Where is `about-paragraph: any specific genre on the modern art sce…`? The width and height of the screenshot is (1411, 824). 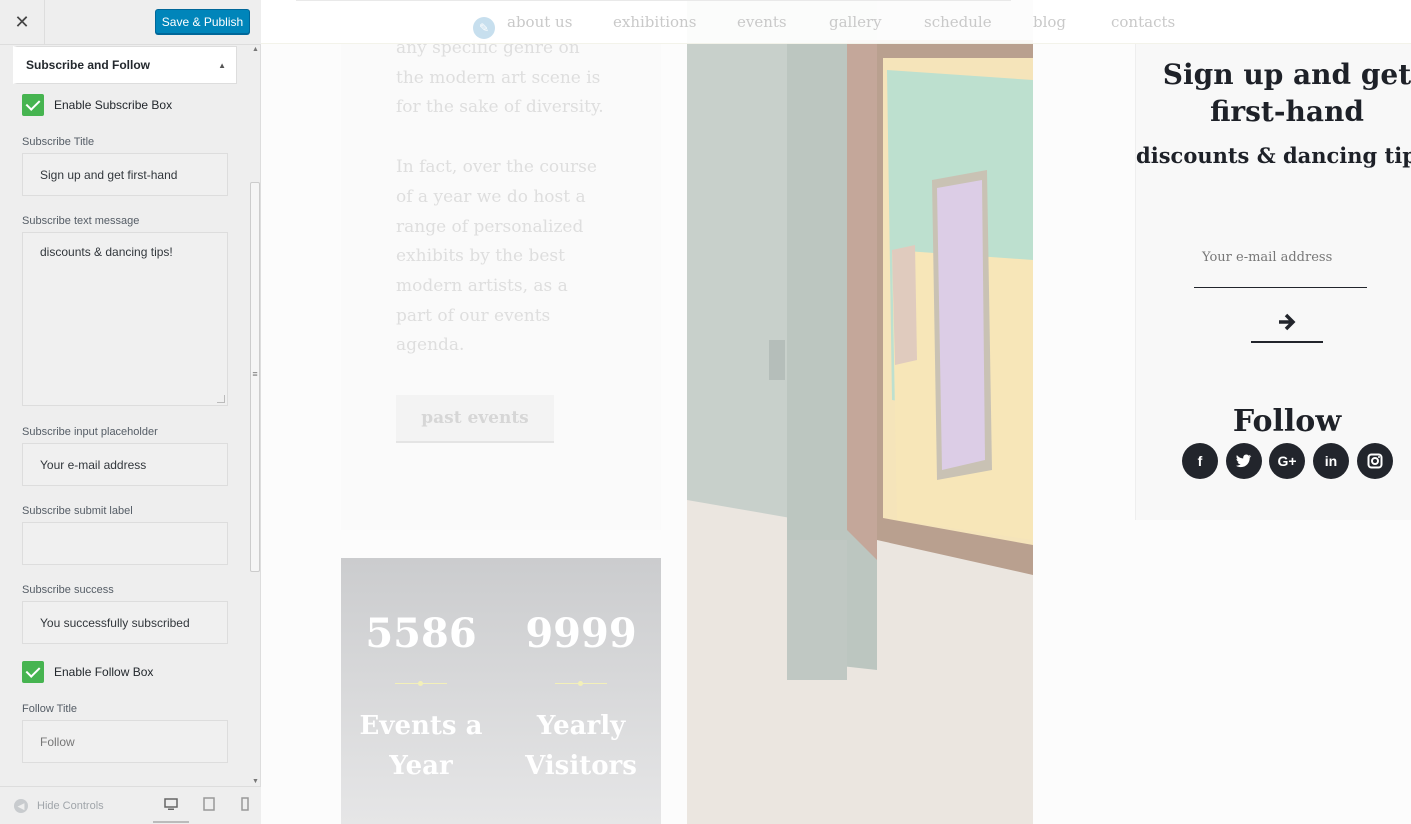
about-paragraph: any specific genre on the modern art sce… is located at coordinates (500, 78).